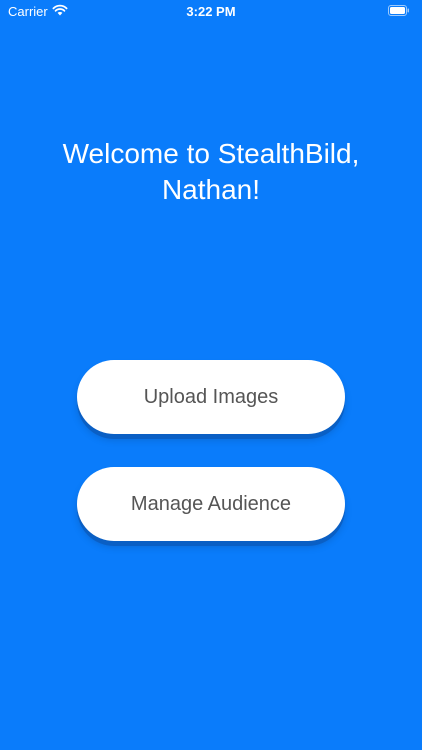 The image size is (422, 750). What do you see at coordinates (211, 504) in the screenshot?
I see `manage-audience-button: Manage Audience` at bounding box center [211, 504].